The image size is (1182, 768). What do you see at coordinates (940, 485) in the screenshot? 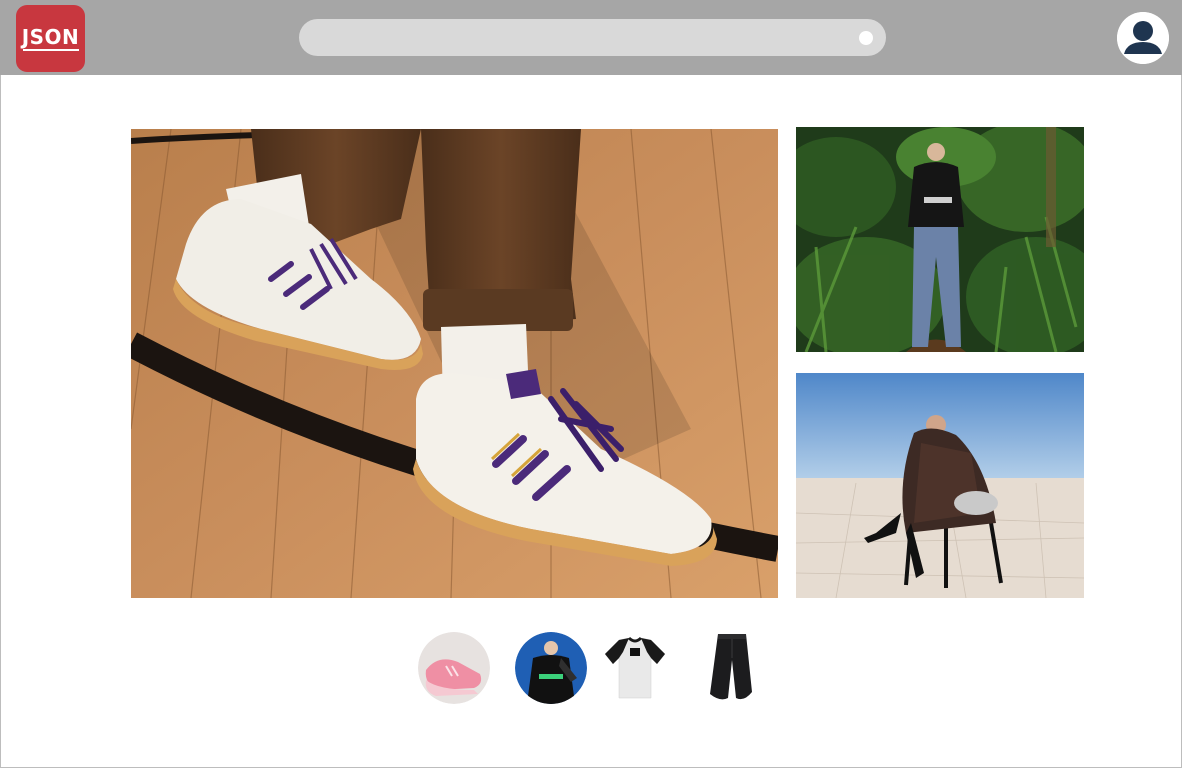
I see `desert-fashion-photo` at bounding box center [940, 485].